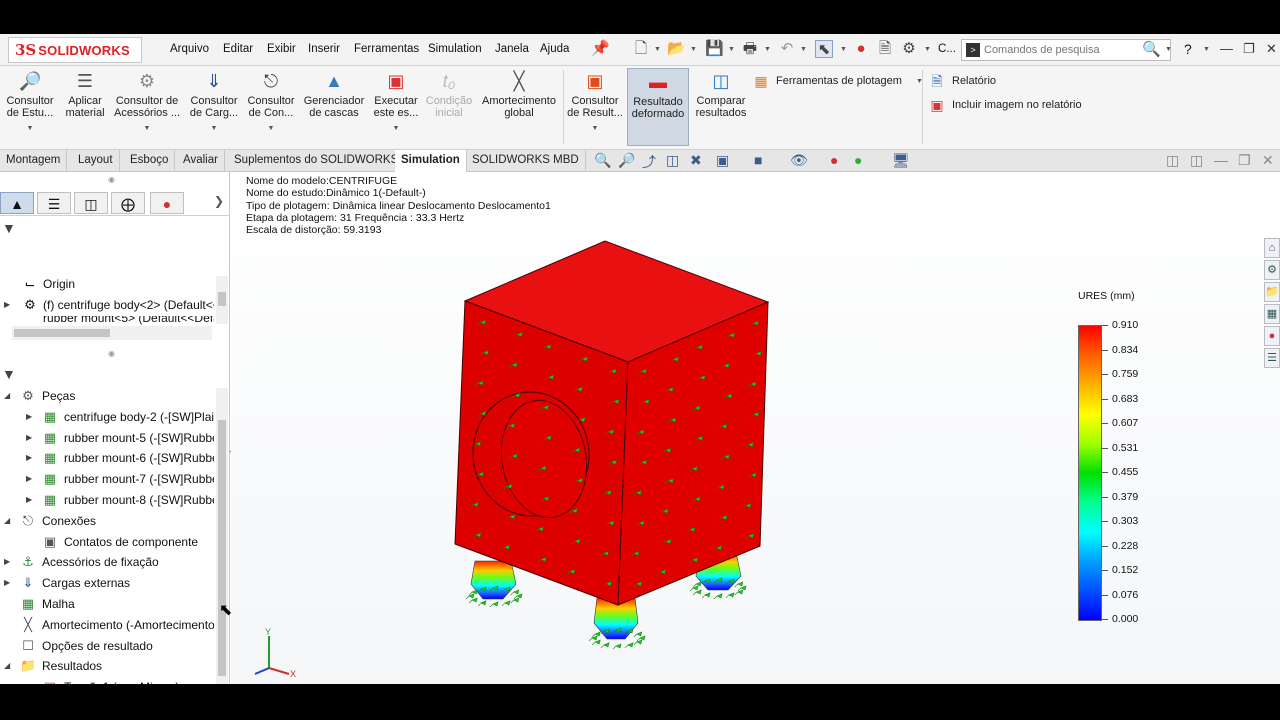 This screenshot has height=720, width=1280. What do you see at coordinates (281, 49) in the screenshot?
I see `menu-exibir: Exibir` at bounding box center [281, 49].